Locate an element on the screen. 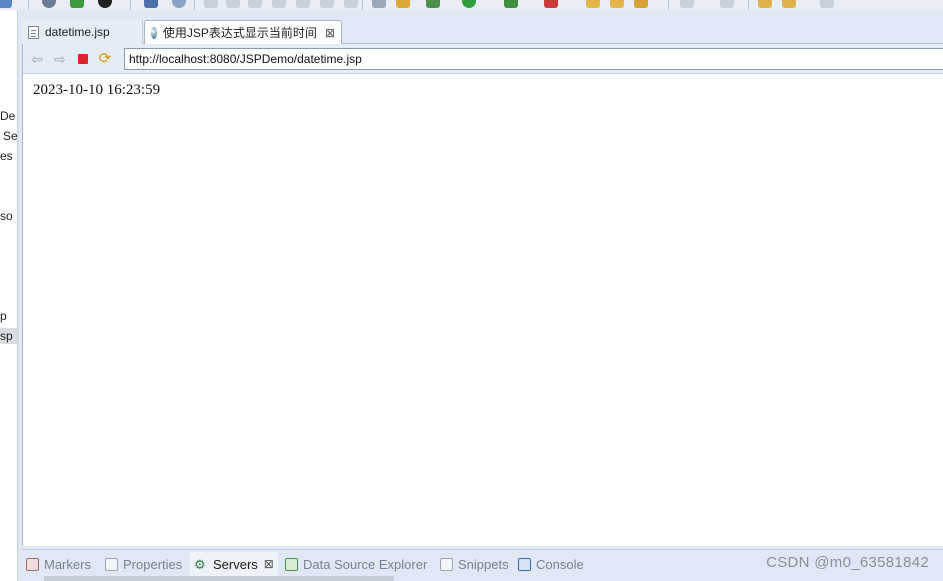 This screenshot has height=581, width=943. browser-nav-bar: ⇦ ⇨ ⟳ is located at coordinates (483, 59).